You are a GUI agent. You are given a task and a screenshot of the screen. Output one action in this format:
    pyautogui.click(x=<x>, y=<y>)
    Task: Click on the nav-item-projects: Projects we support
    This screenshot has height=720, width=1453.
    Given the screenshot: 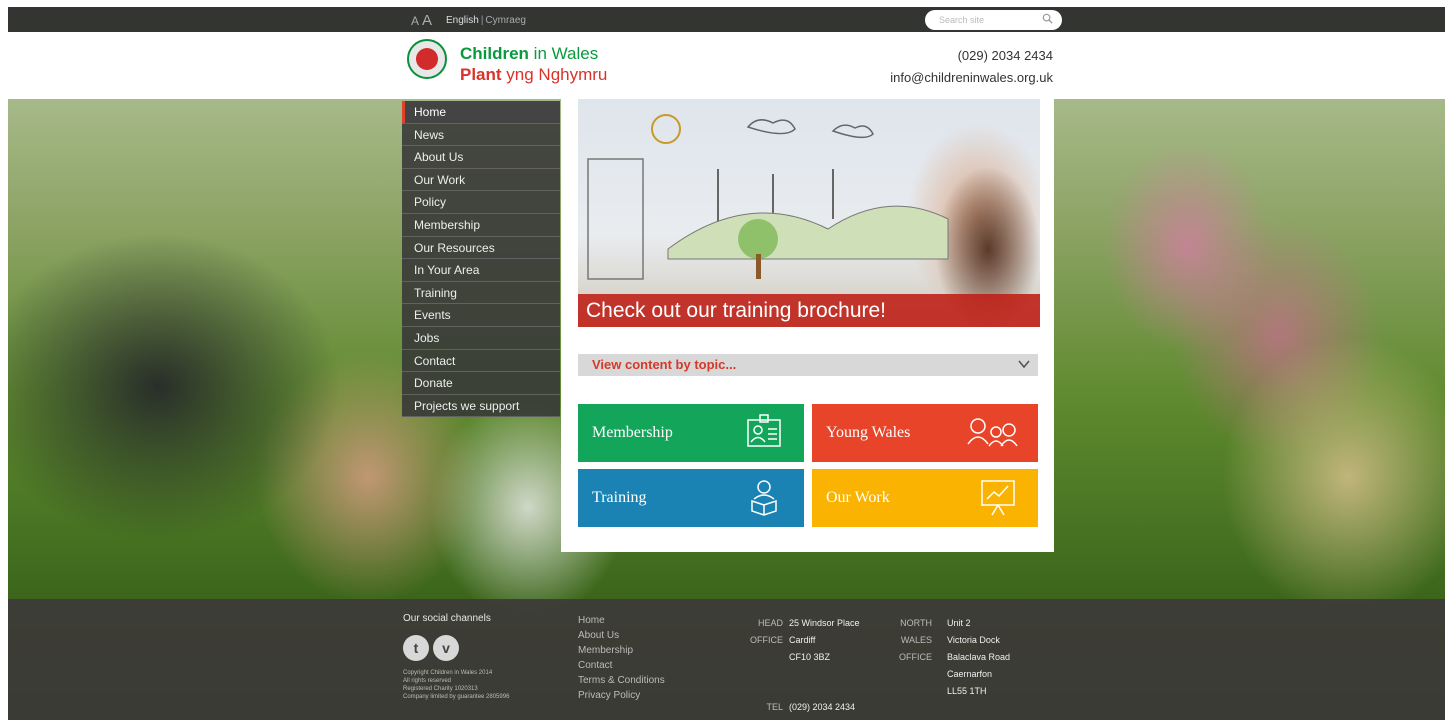 What is the action you would take?
    pyautogui.click(x=481, y=406)
    